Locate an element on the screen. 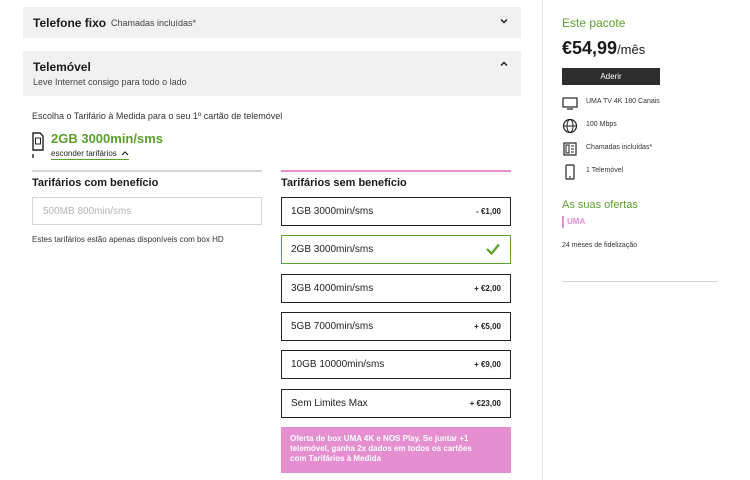 The image size is (750, 480). package-price: €54,99/mês is located at coordinates (603, 48).